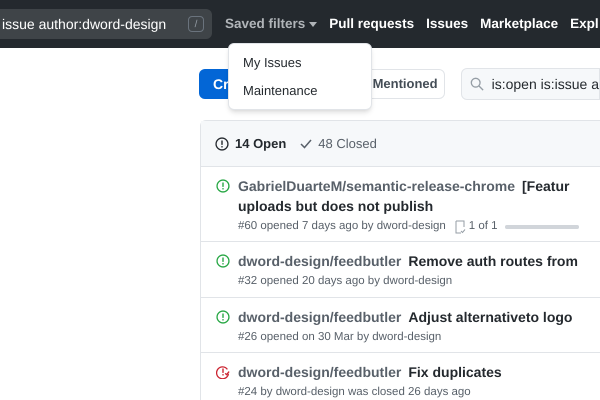  I want to click on search-value: issue author:dword-design, so click(84, 24).